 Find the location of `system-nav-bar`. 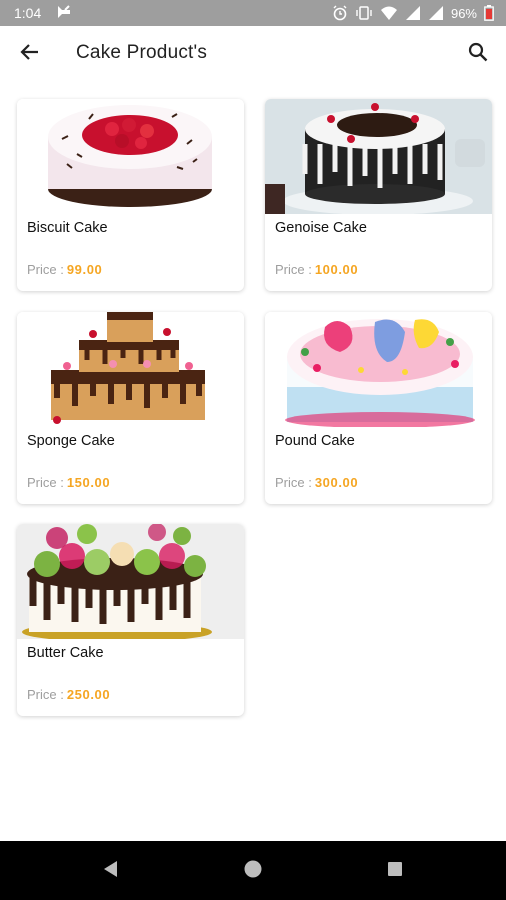

system-nav-bar is located at coordinates (253, 870).